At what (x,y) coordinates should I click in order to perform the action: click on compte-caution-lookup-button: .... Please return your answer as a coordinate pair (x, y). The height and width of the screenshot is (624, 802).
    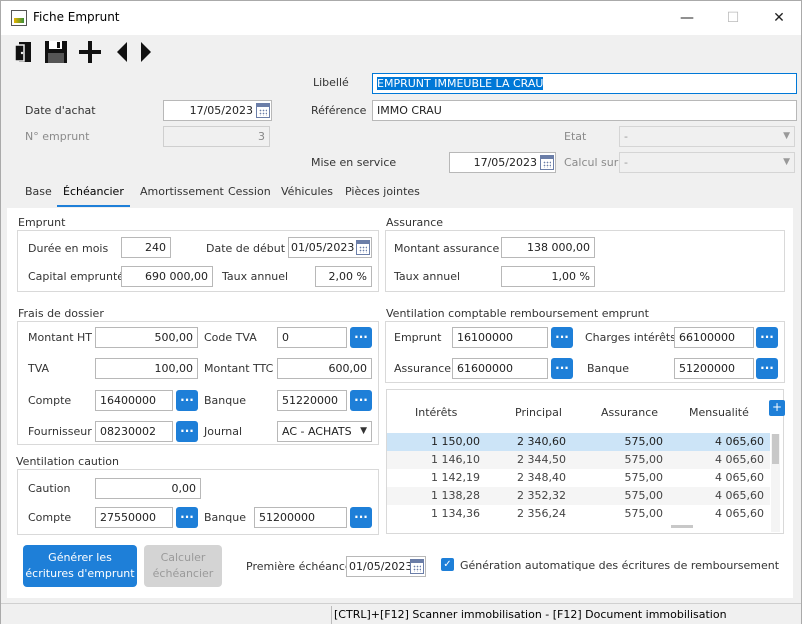
    Looking at the image, I should click on (187, 517).